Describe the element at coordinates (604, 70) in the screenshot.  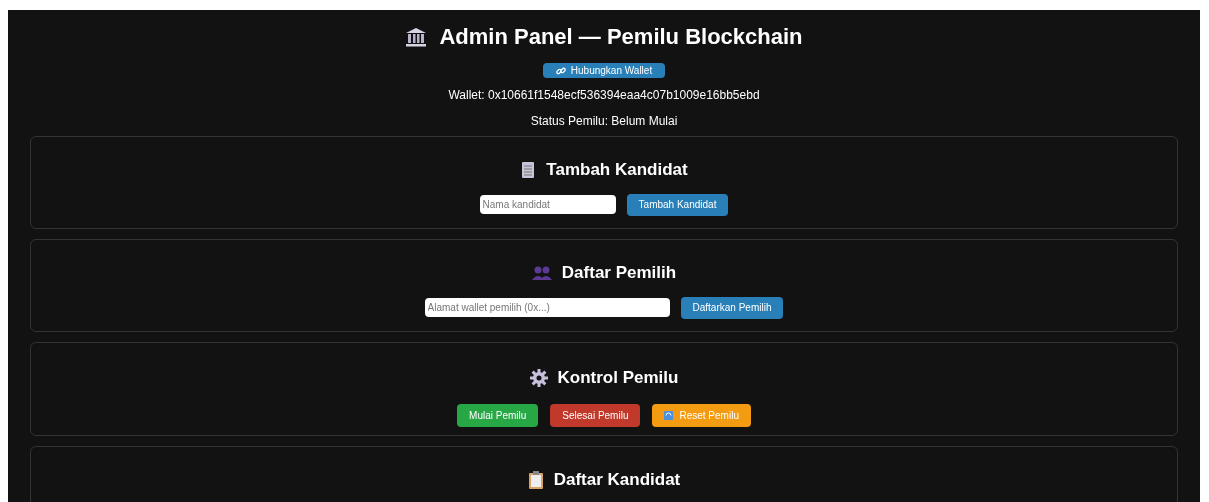
I see `connect-wallet-button: Hubungkan Wallet` at that location.